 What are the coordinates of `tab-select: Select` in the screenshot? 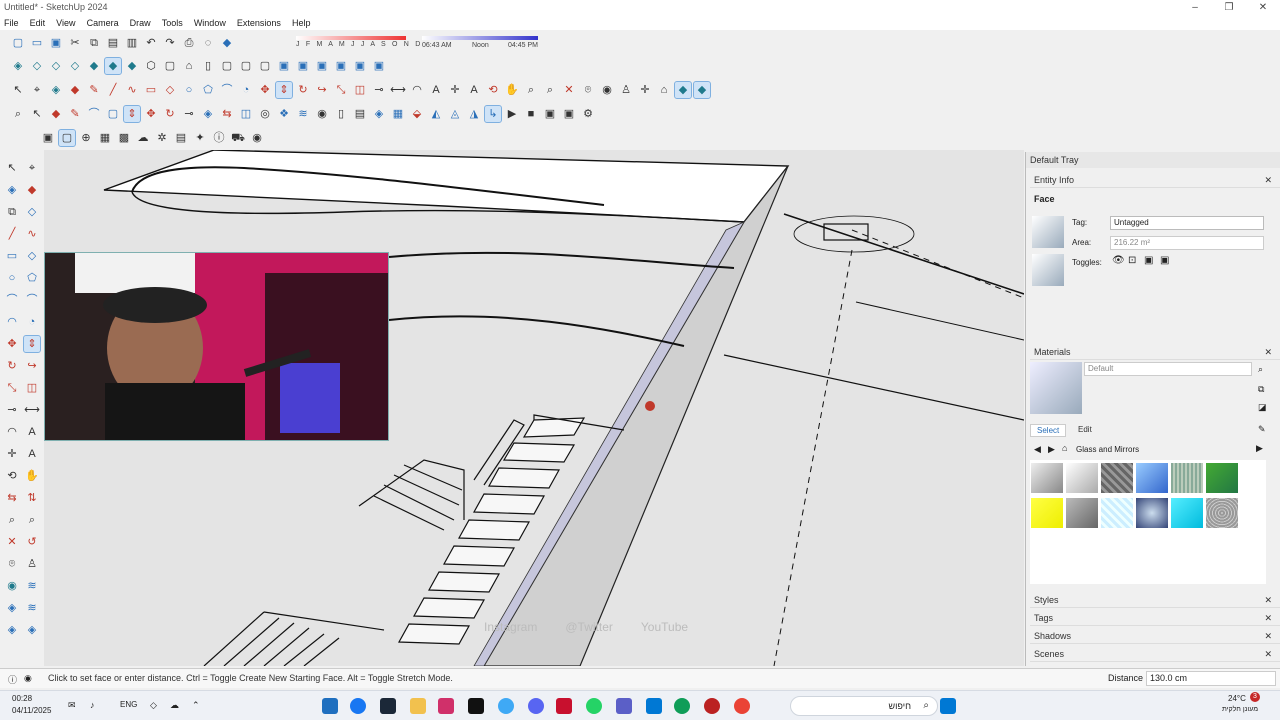 It's located at (1048, 430).